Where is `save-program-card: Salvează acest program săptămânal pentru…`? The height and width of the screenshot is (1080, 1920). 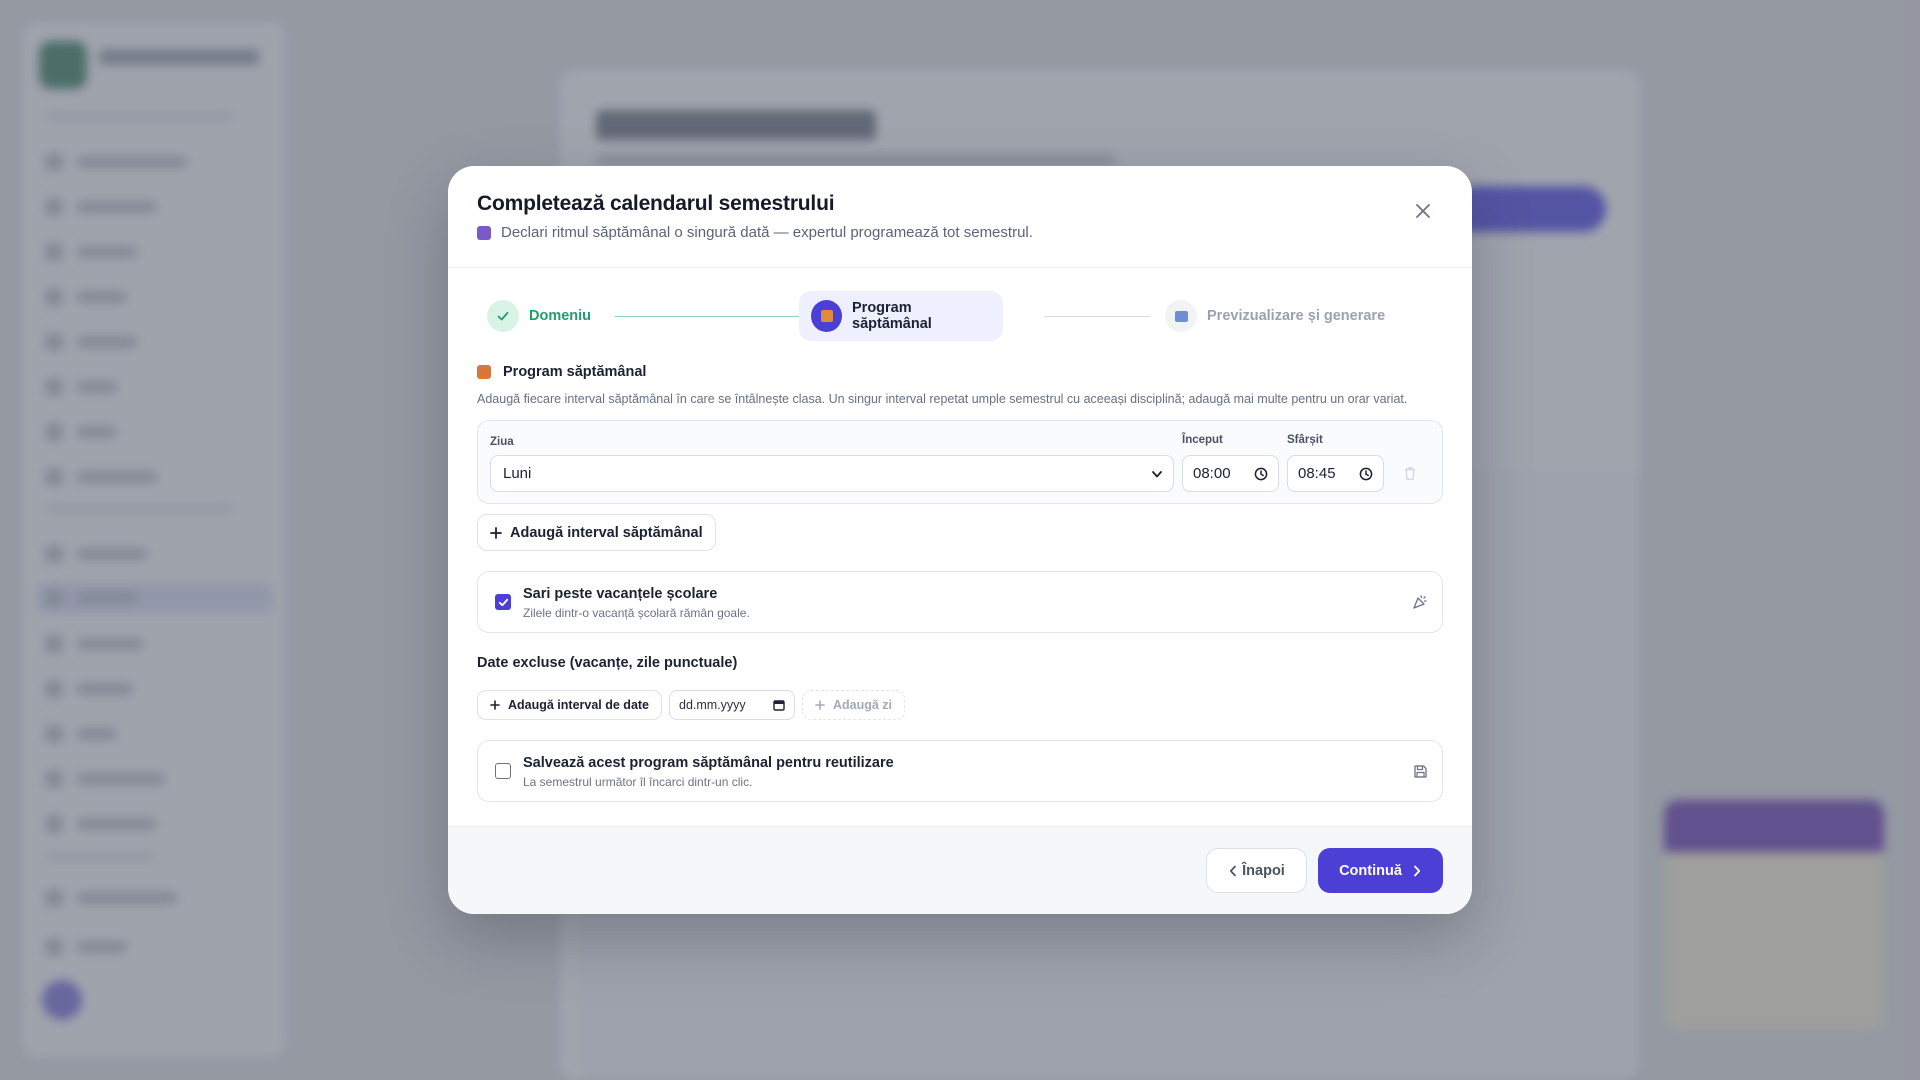
save-program-card: Salvează acest program săptămânal pentru… is located at coordinates (960, 771).